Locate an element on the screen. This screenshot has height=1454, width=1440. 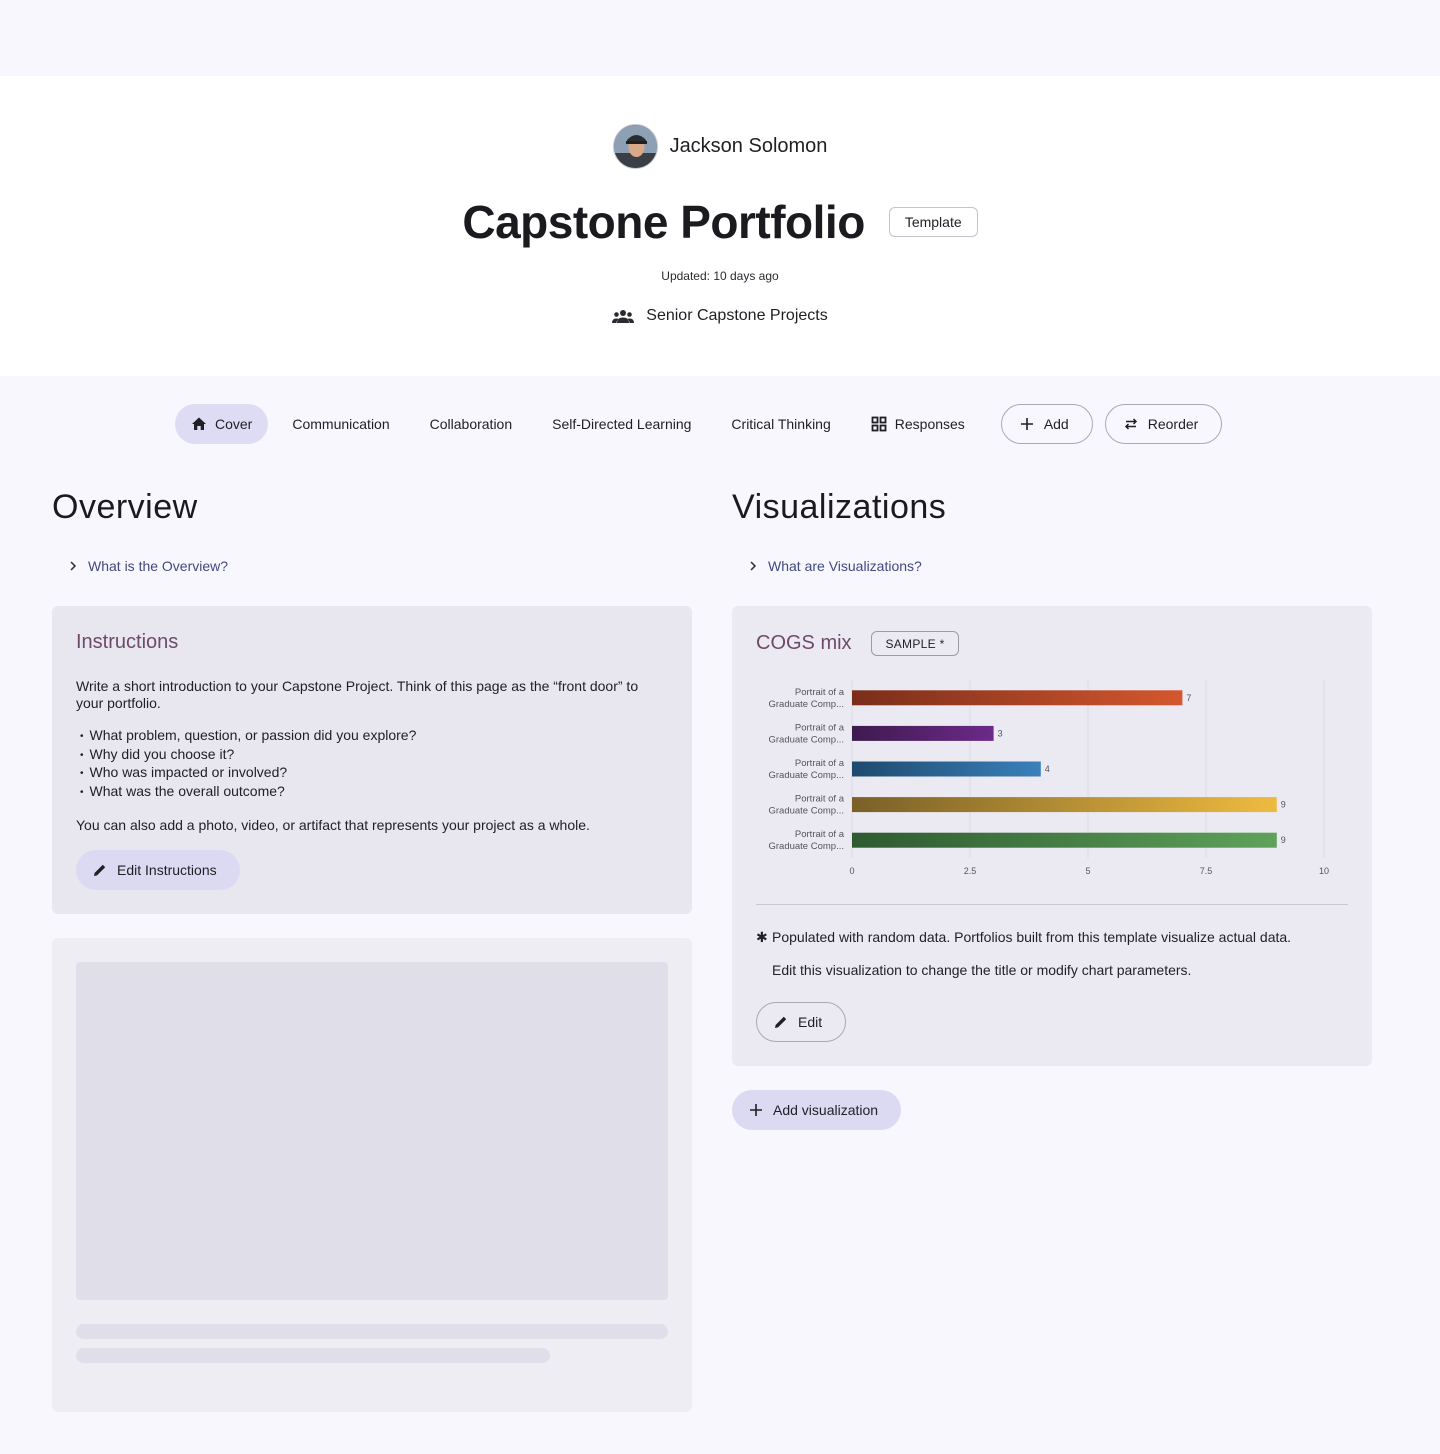
tab-communication: Communication is located at coordinates (340, 424).